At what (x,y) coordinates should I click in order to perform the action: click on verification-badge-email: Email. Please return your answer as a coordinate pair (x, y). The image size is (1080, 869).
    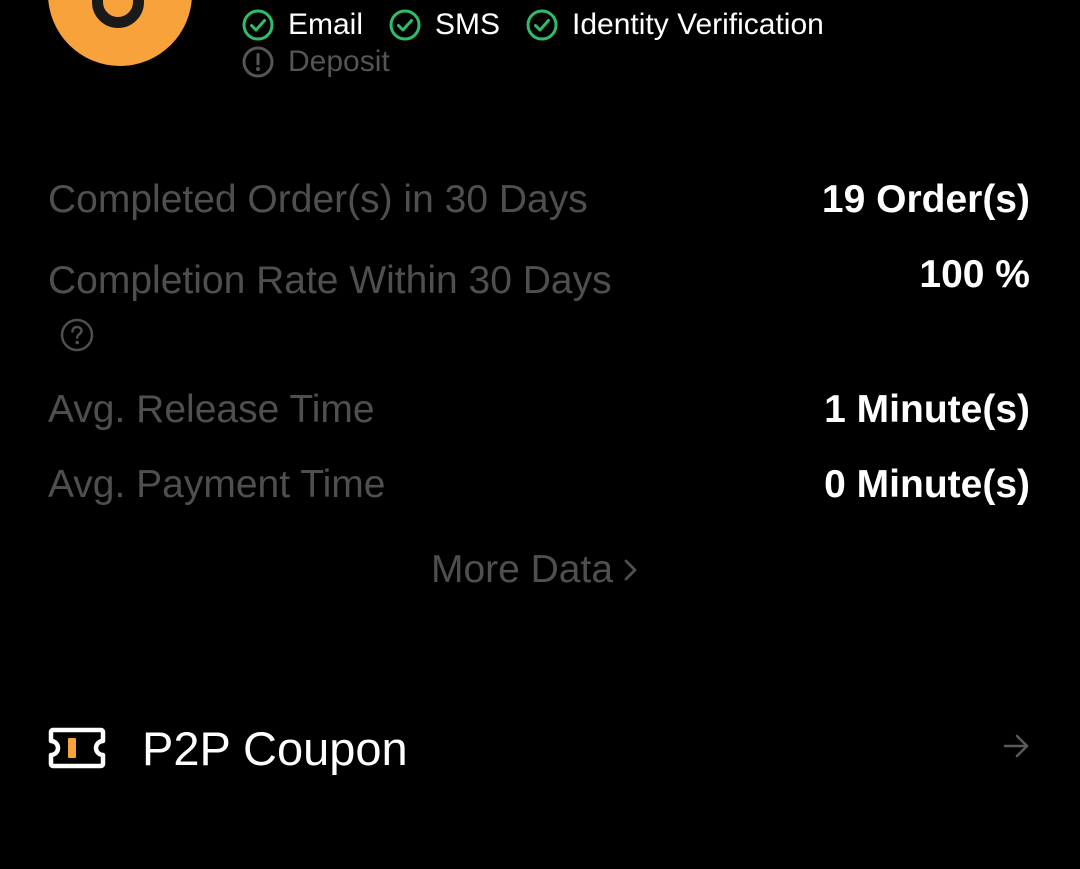
    Looking at the image, I should click on (302, 25).